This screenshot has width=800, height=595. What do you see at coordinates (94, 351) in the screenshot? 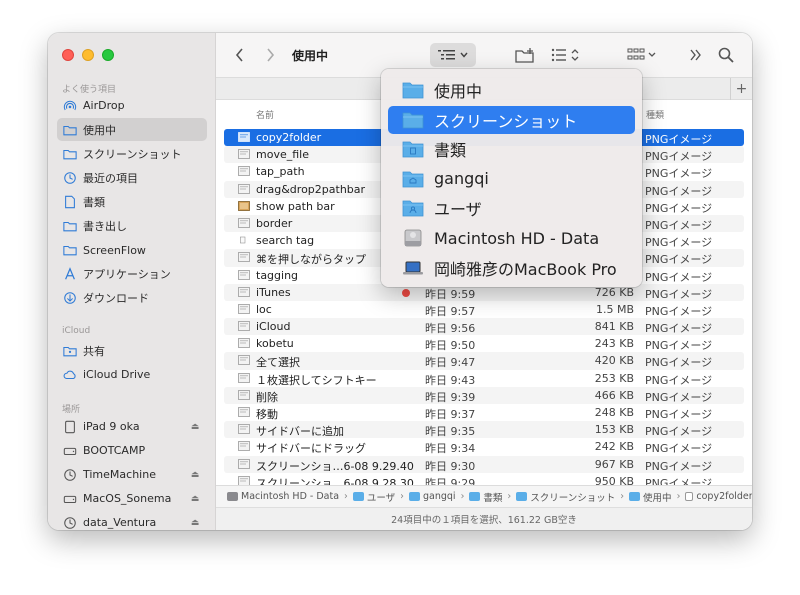
I see `sidebar-item-label: 共有` at bounding box center [94, 351].